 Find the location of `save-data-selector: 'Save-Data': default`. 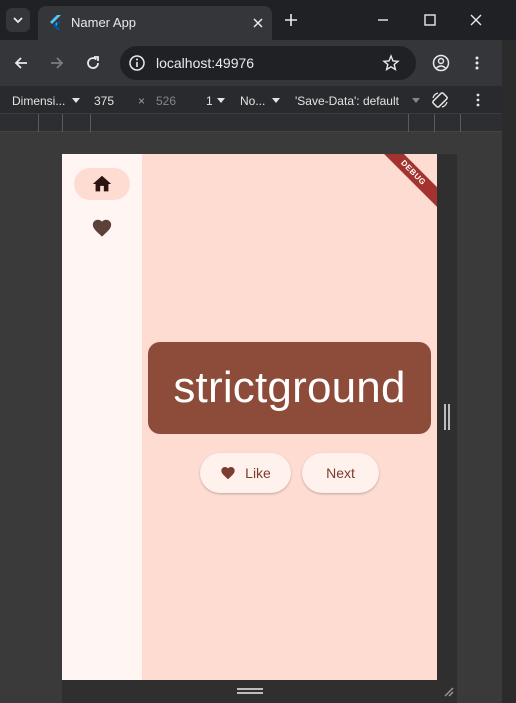

save-data-selector: 'Save-Data': default is located at coordinates (347, 101).